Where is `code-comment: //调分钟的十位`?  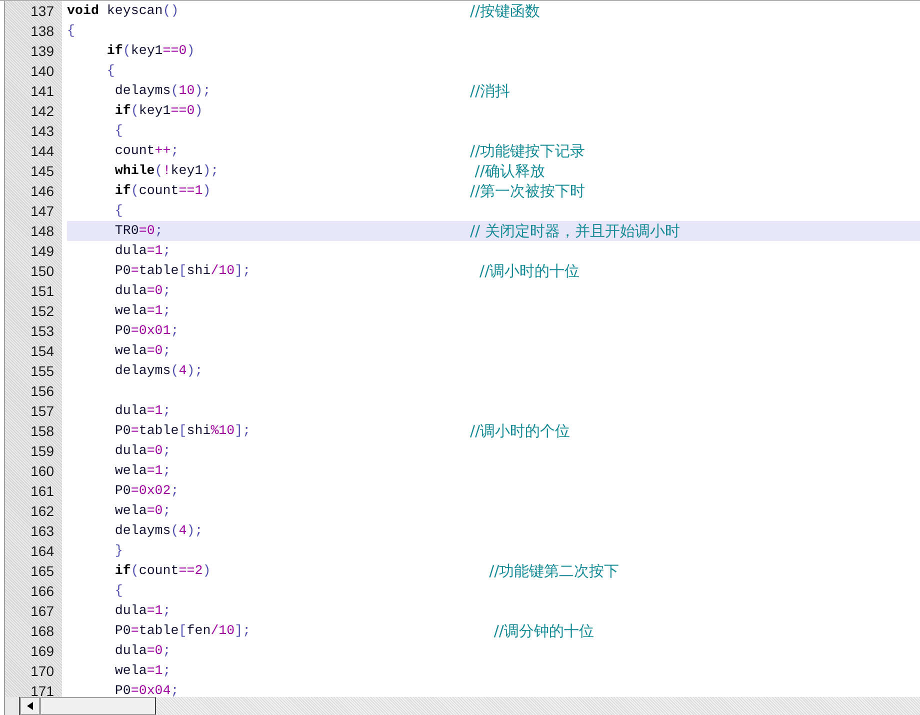 code-comment: //调分钟的十位 is located at coordinates (543, 631).